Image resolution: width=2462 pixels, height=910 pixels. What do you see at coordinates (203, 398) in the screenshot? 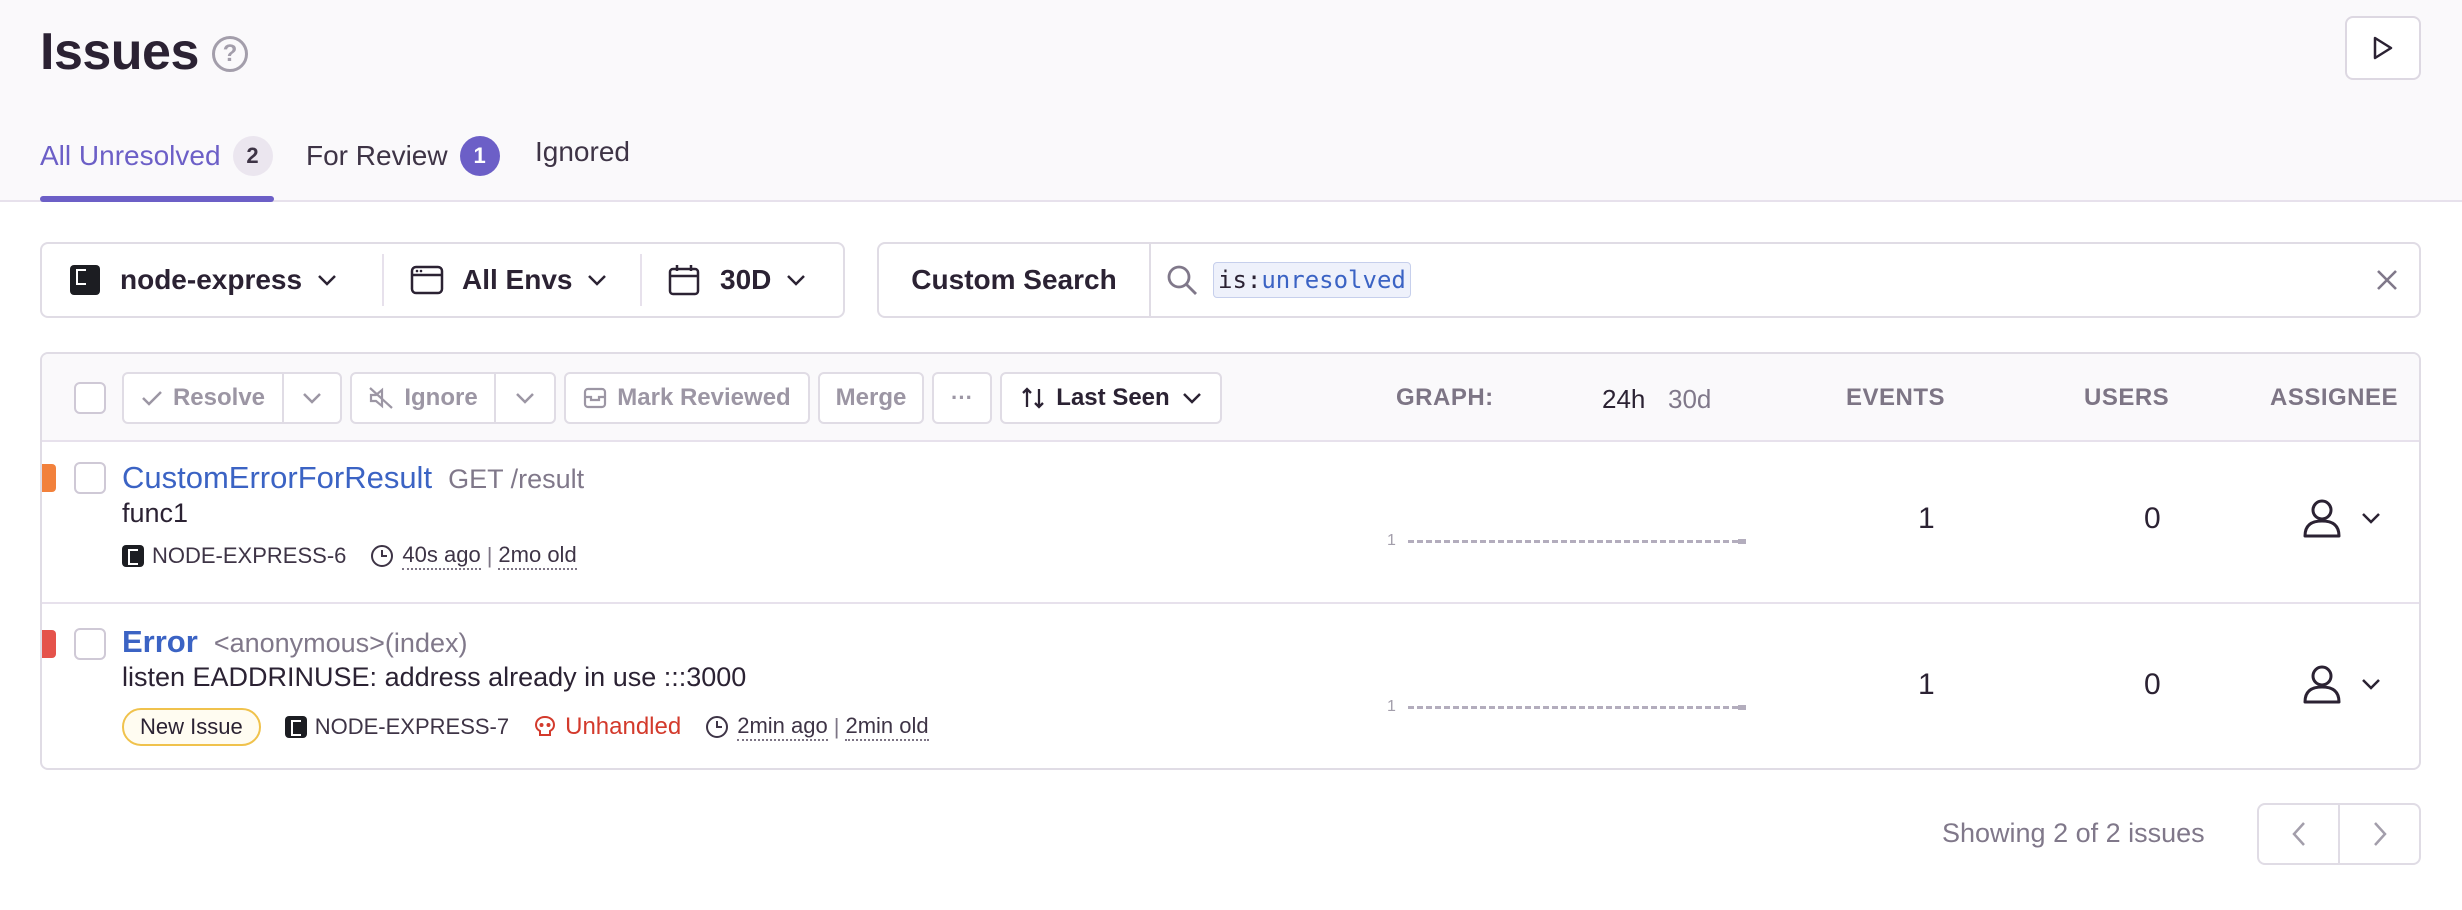
I see `resolve-button: Resolve` at bounding box center [203, 398].